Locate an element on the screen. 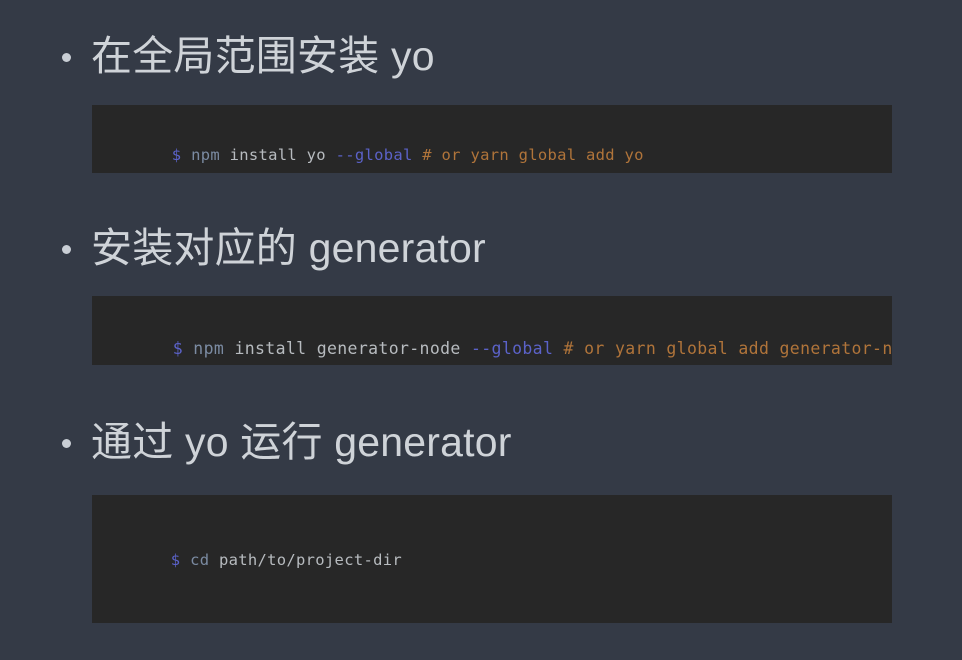 This screenshot has width=962, height=660. slide-section-3: 通过 yo 运行 generator is located at coordinates (481, 442).